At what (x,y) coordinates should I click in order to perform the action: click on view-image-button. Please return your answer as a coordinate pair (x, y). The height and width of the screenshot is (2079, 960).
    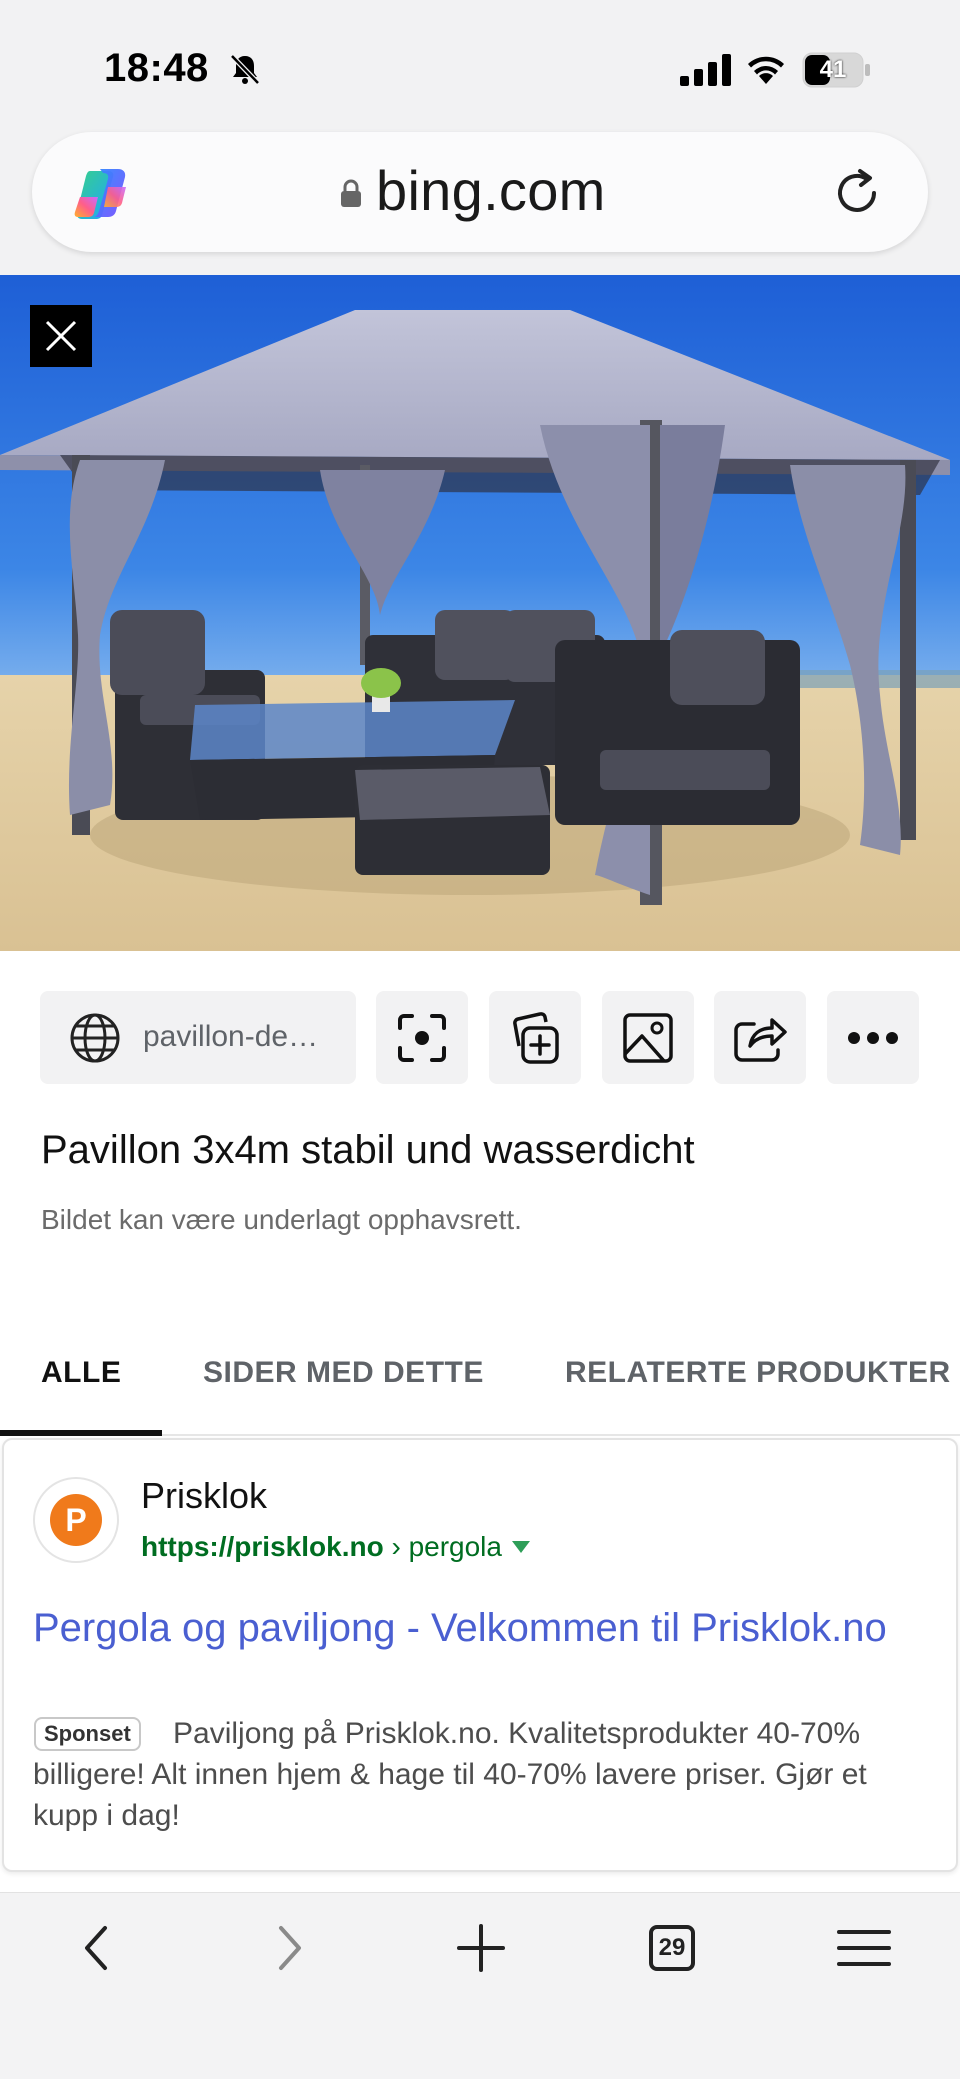
    Looking at the image, I should click on (648, 1037).